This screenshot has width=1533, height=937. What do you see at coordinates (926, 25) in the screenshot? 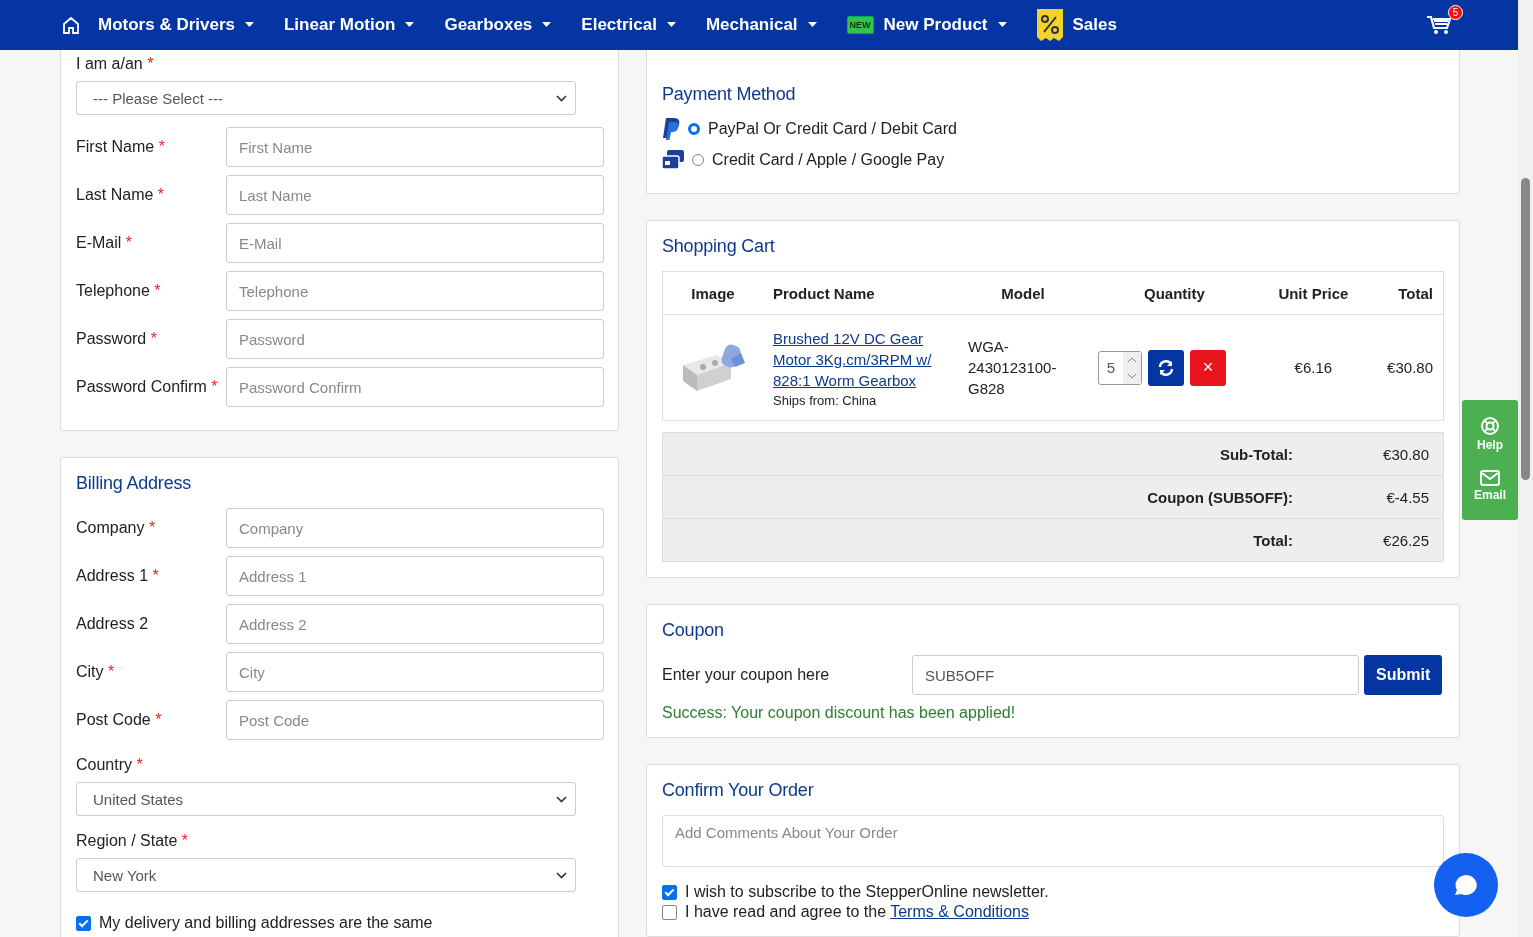
I see `nav-item: NEW New Product` at bounding box center [926, 25].